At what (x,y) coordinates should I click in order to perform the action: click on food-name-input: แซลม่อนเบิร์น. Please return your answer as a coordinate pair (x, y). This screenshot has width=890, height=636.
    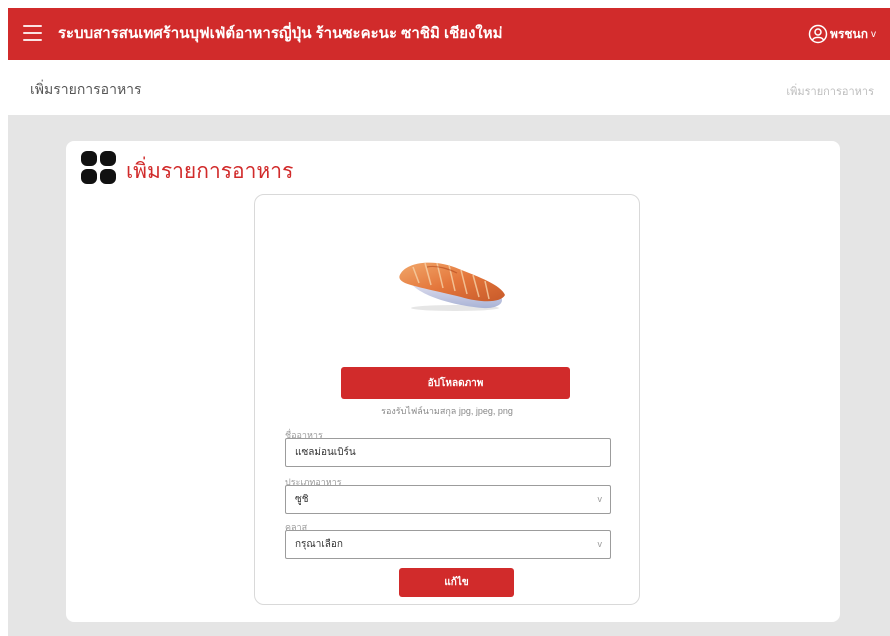
    Looking at the image, I should click on (448, 452).